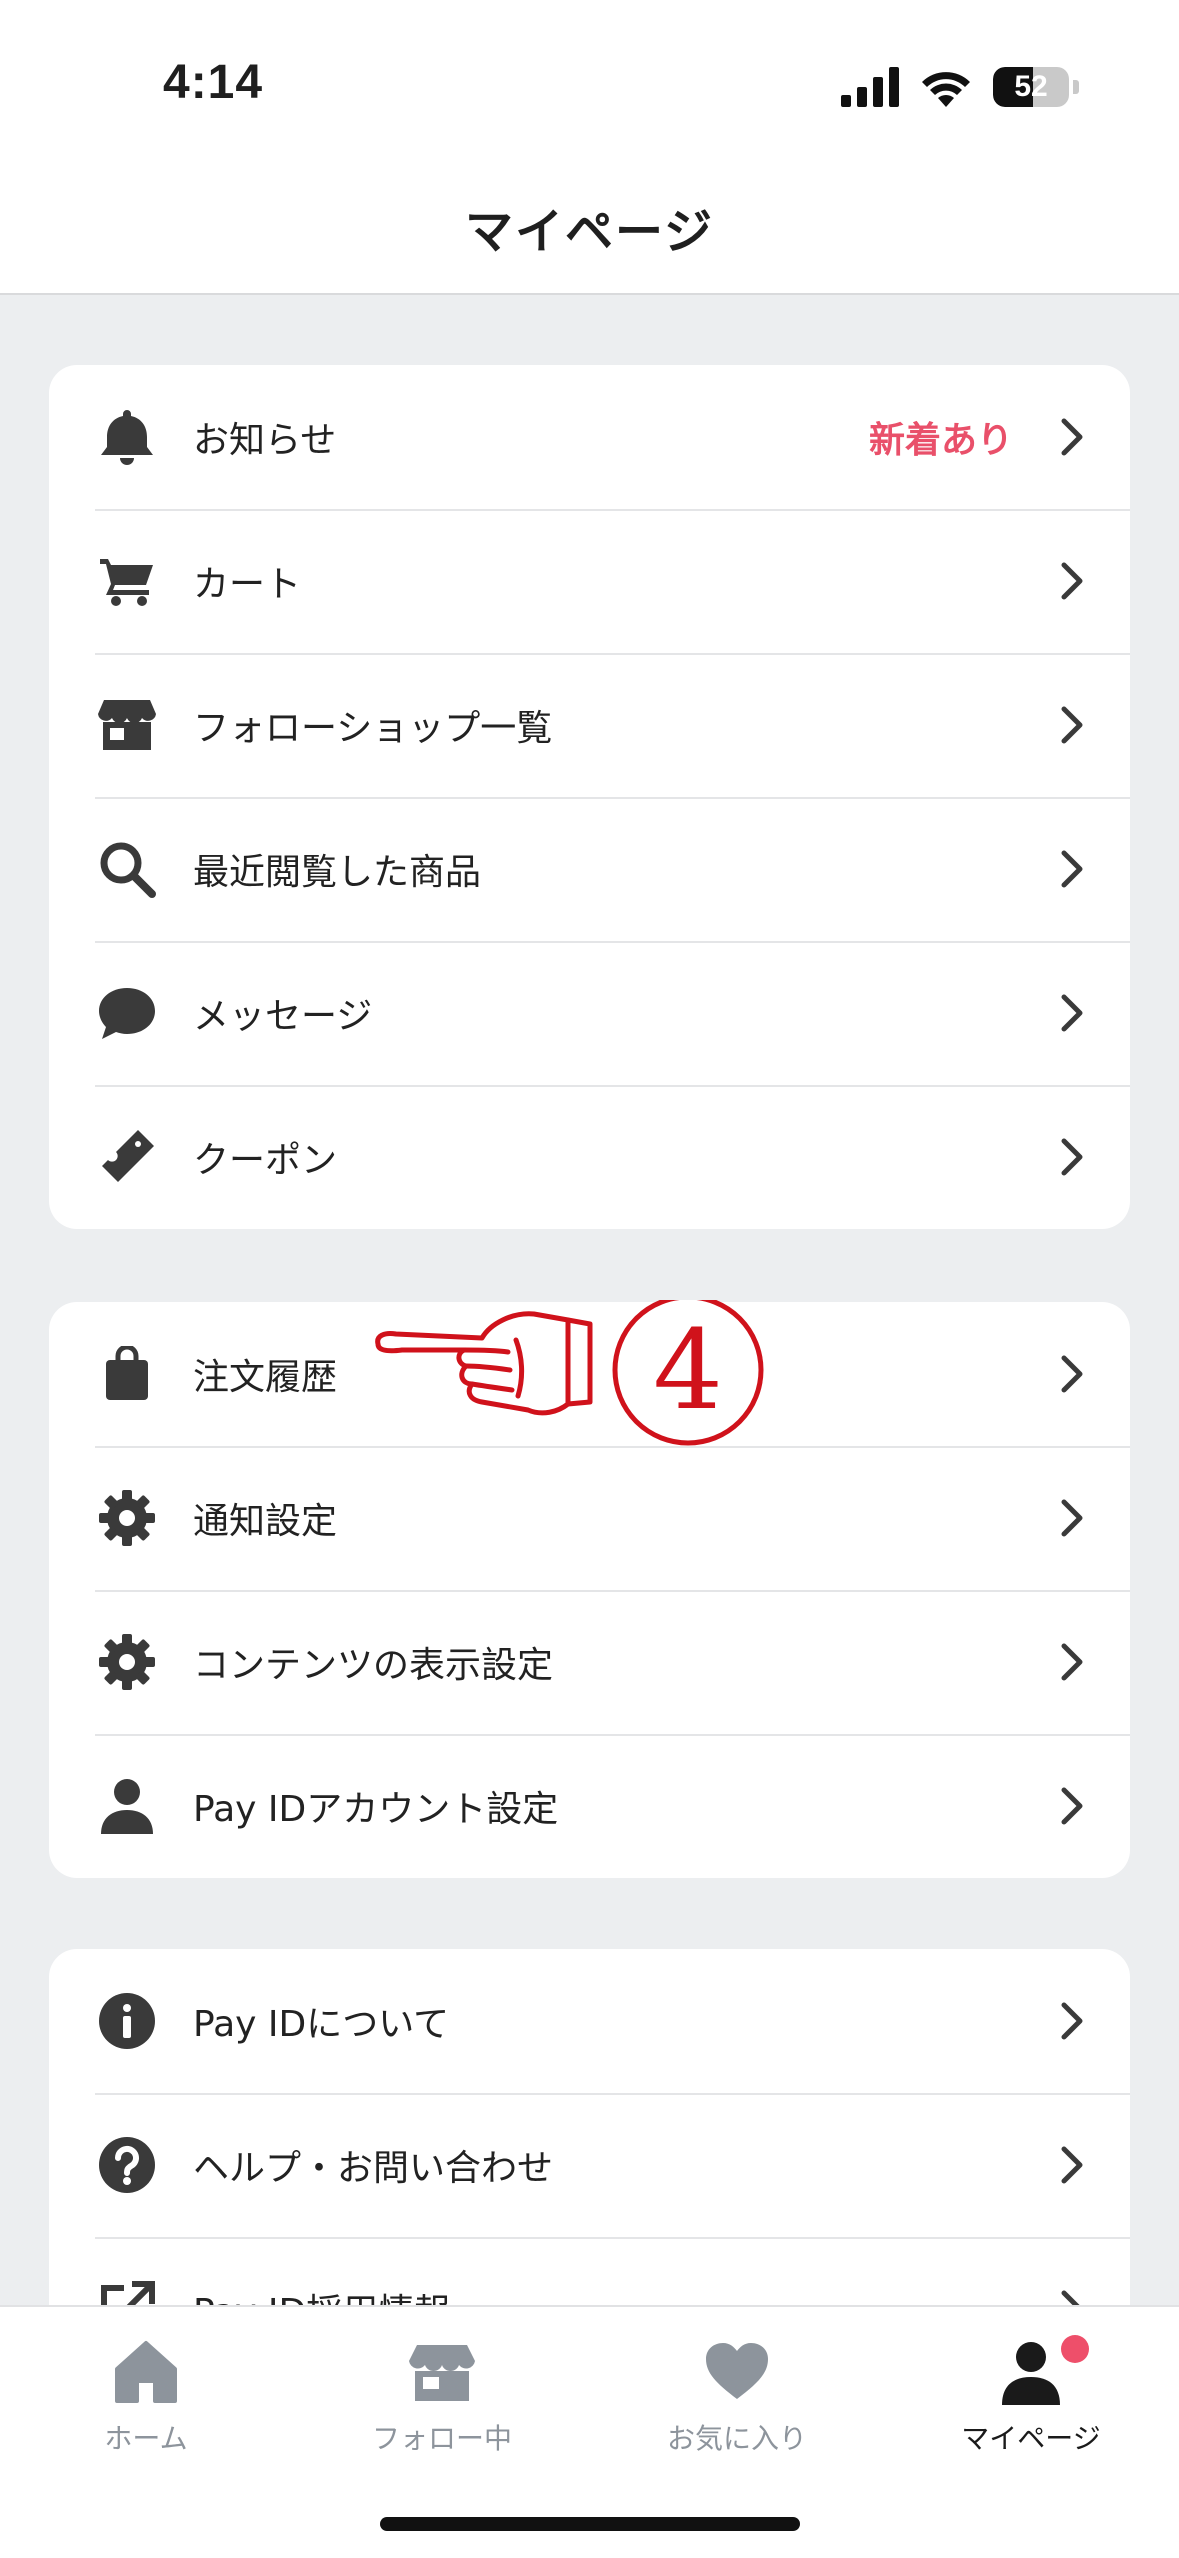  What do you see at coordinates (337, 872) in the screenshot?
I see `menu-label: 最近閲覧した商品` at bounding box center [337, 872].